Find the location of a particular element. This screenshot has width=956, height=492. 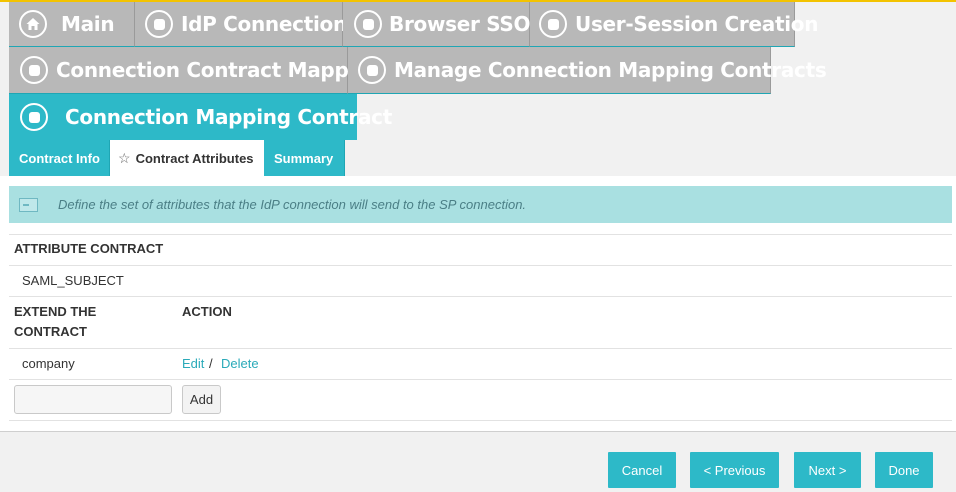

breadcrumb-label: Connection Contract Mapping is located at coordinates (219, 70).